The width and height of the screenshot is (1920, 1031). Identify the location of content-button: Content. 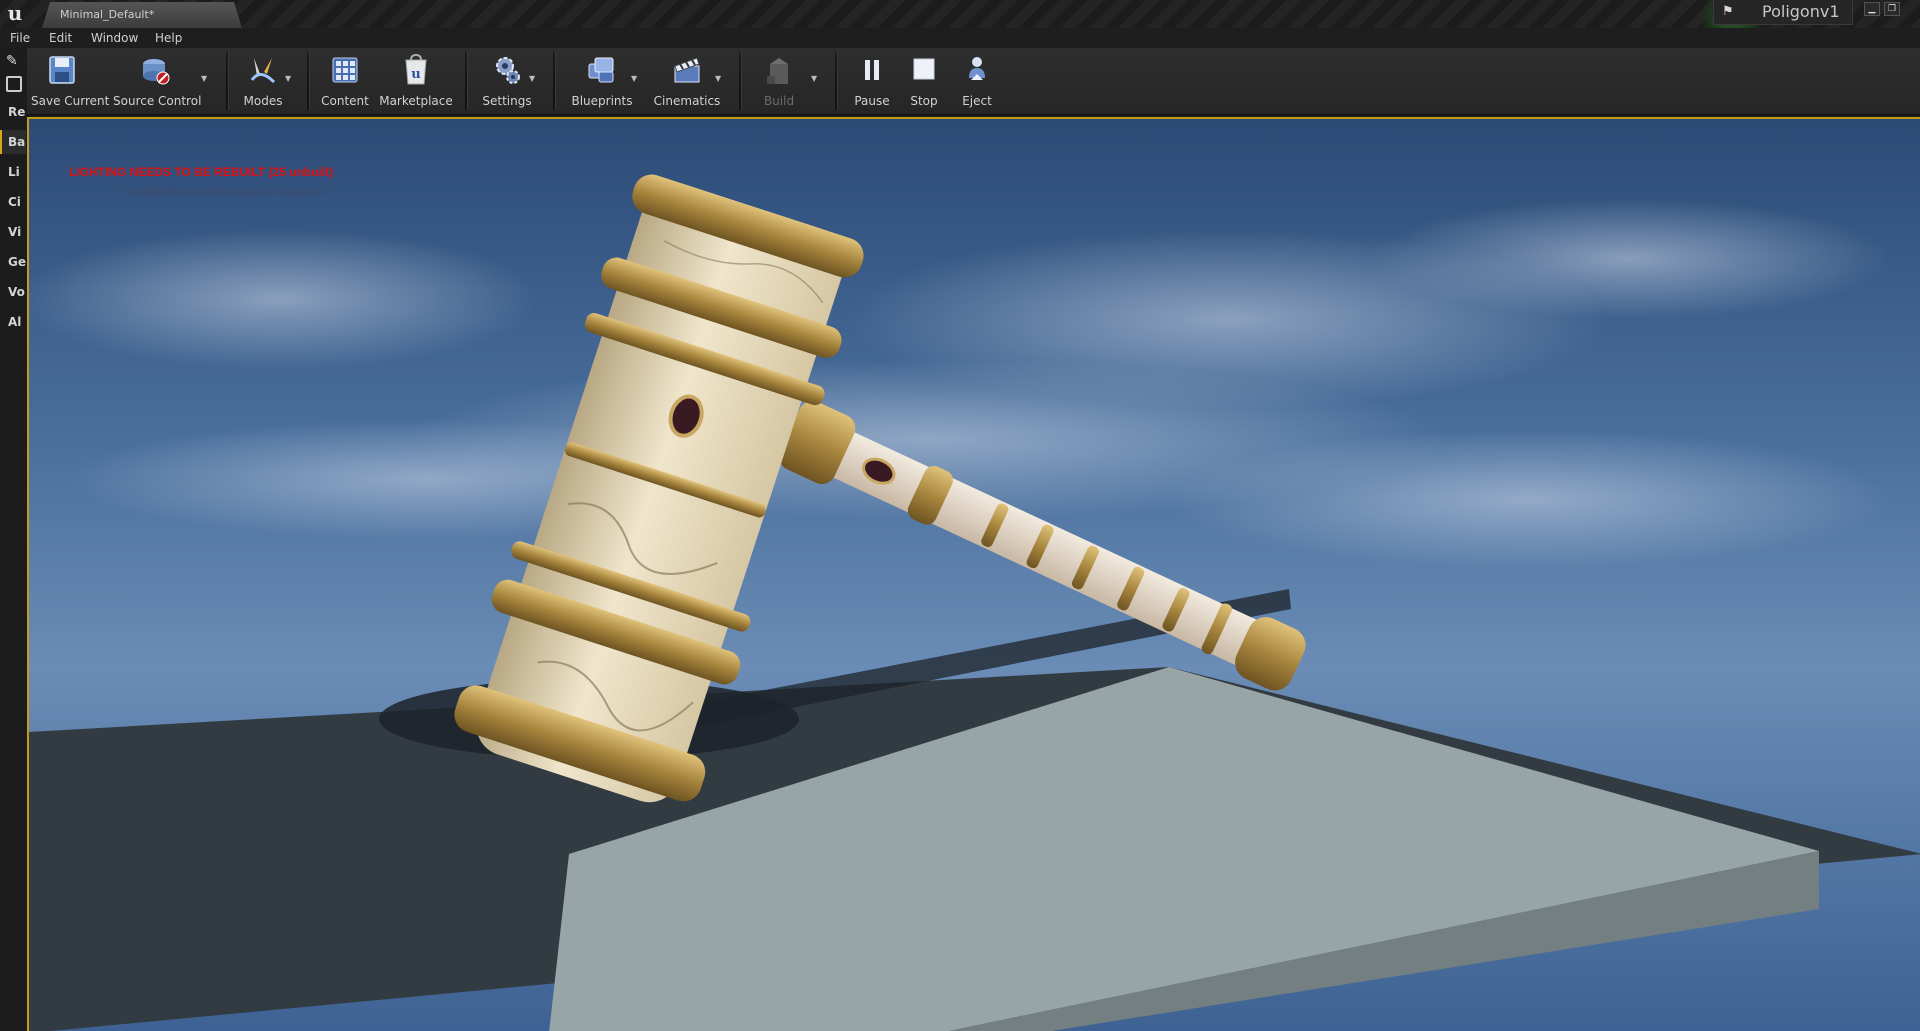
(345, 81).